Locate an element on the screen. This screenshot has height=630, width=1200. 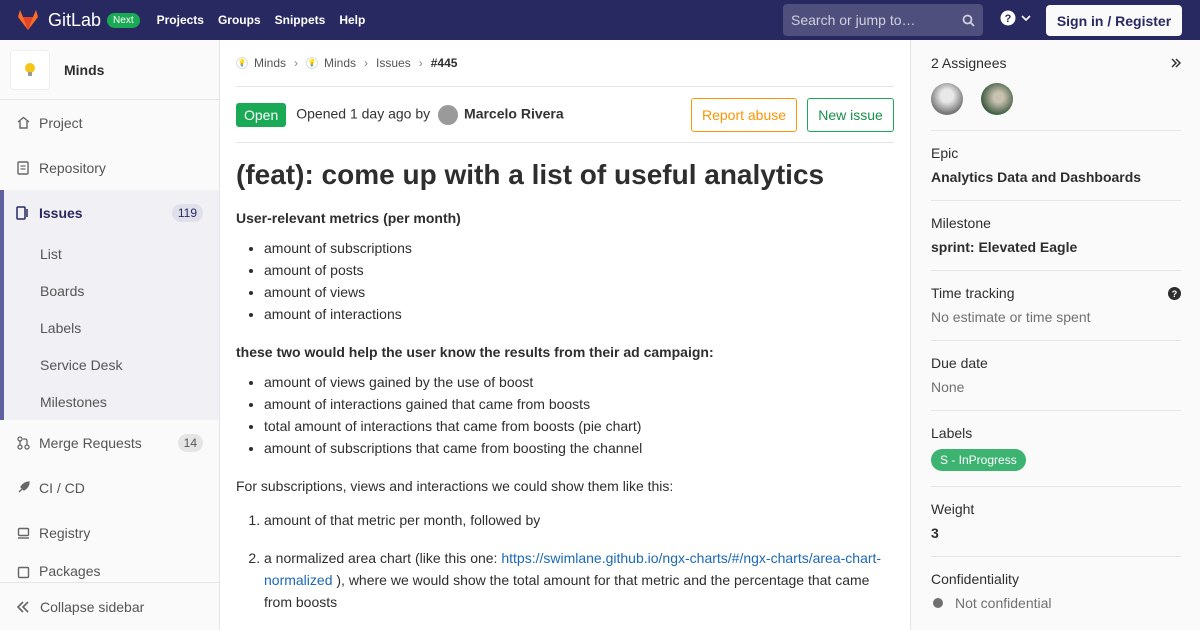
tanuki-icon is located at coordinates (28, 20).